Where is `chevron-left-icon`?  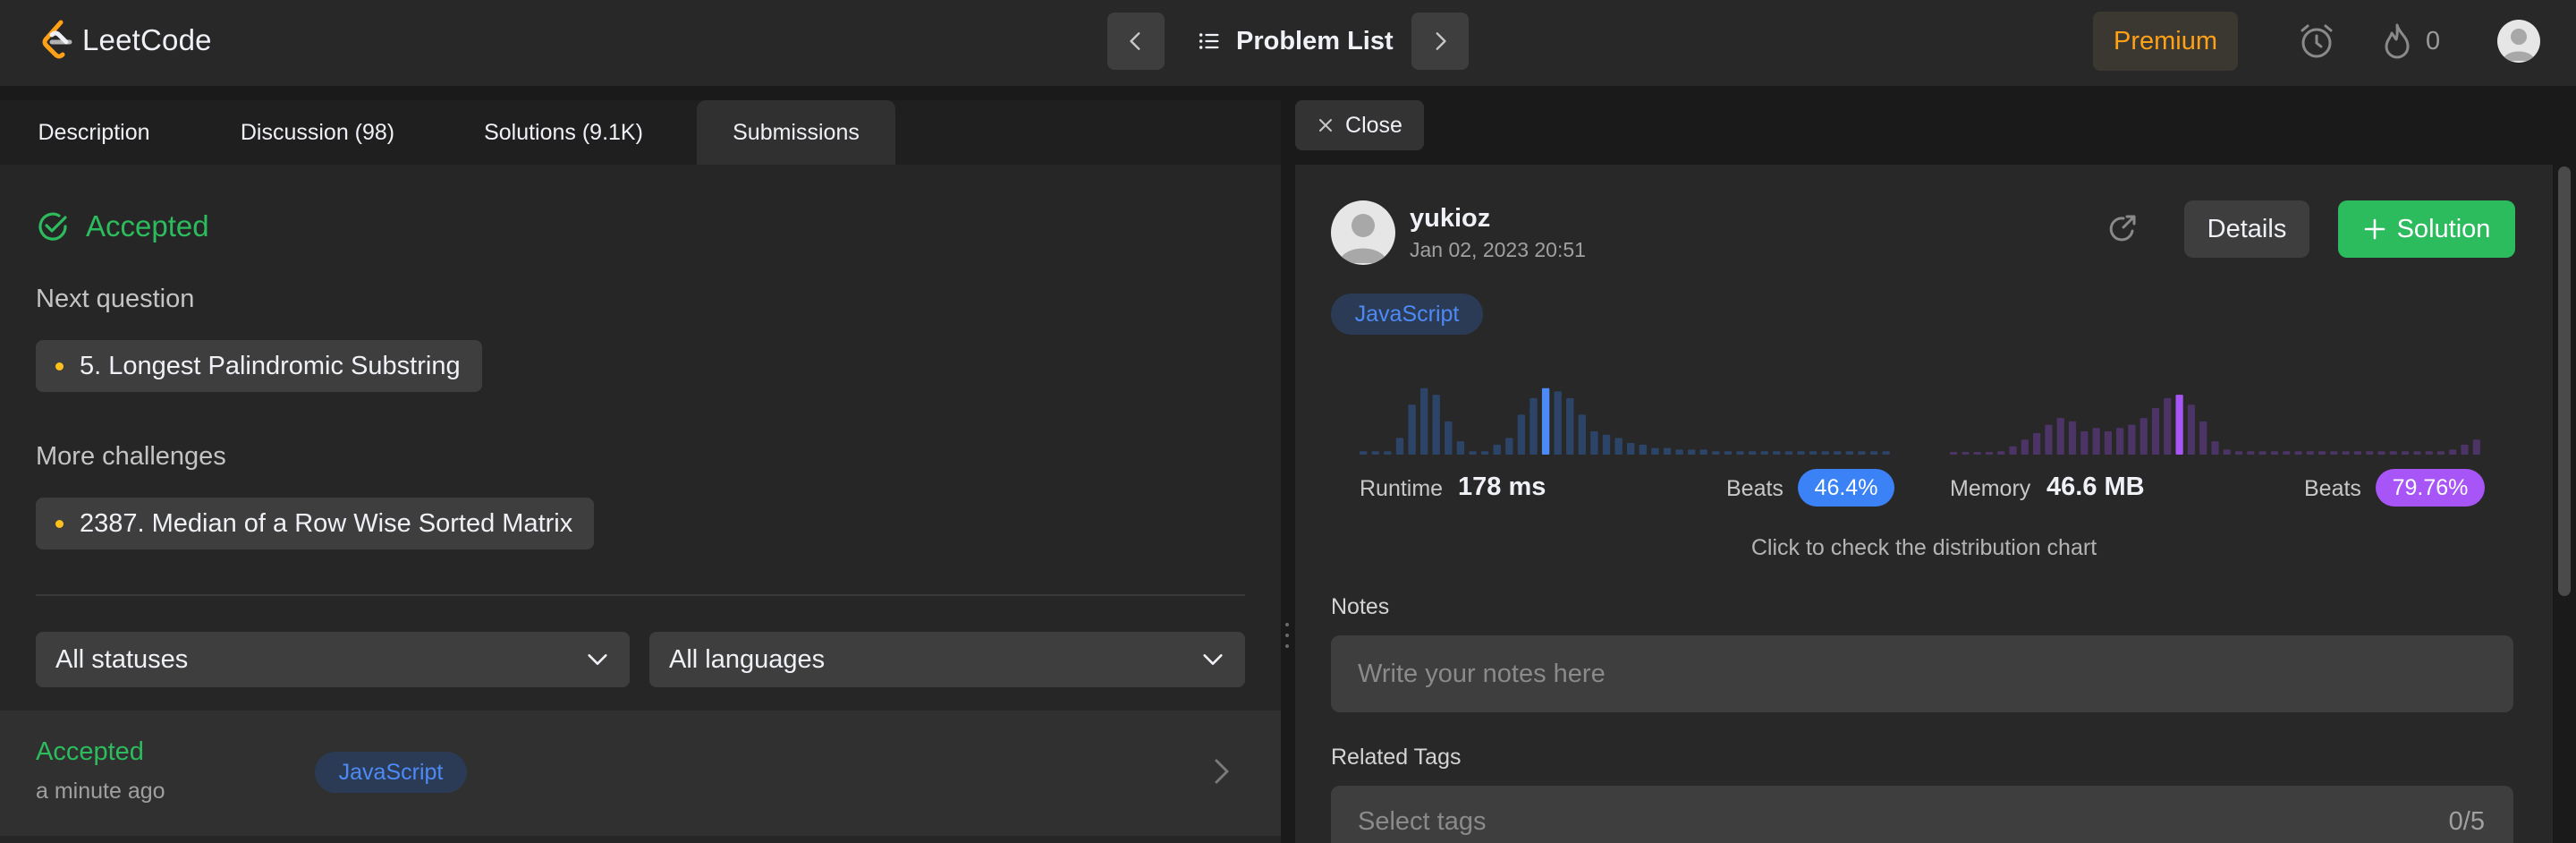
chevron-left-icon is located at coordinates (1135, 41).